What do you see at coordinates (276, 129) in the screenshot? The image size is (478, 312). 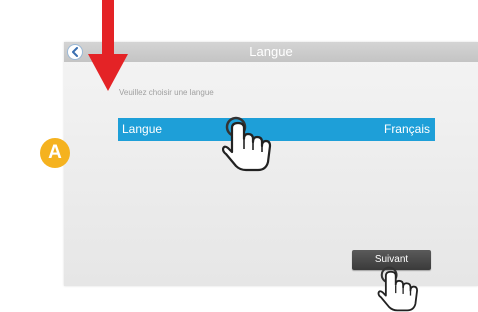 I see `language-row: Langue Français` at bounding box center [276, 129].